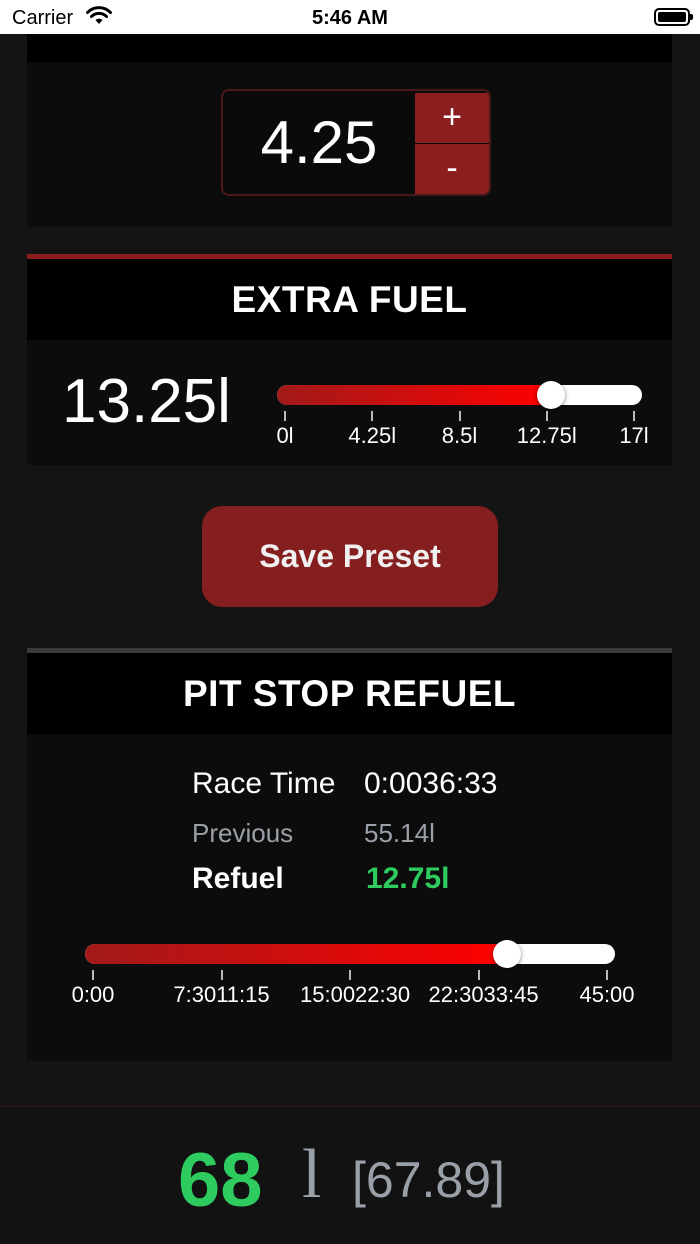 This screenshot has width=700, height=1244. I want to click on slider-tick-label: 7:3011:15, so click(221, 994).